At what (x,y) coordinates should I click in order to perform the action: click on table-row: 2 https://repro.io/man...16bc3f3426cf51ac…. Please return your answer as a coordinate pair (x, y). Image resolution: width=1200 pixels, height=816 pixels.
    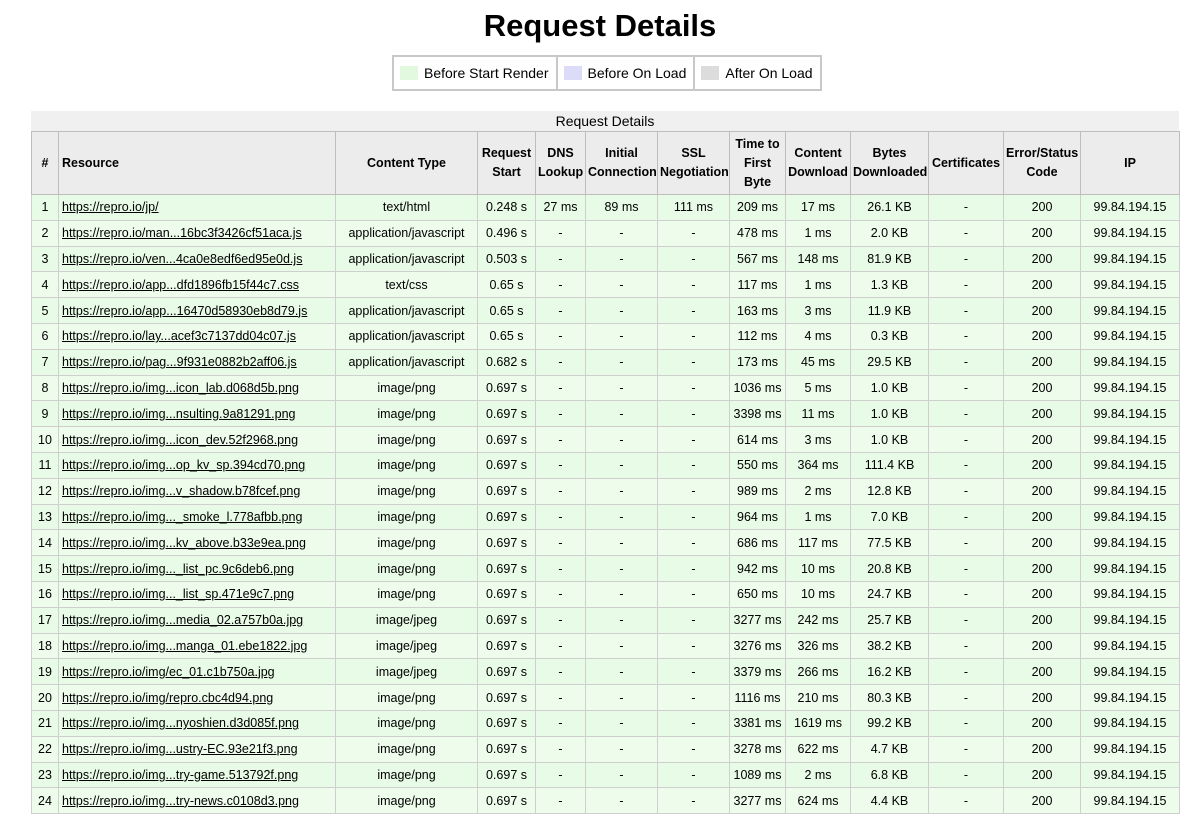
    Looking at the image, I should click on (605, 233).